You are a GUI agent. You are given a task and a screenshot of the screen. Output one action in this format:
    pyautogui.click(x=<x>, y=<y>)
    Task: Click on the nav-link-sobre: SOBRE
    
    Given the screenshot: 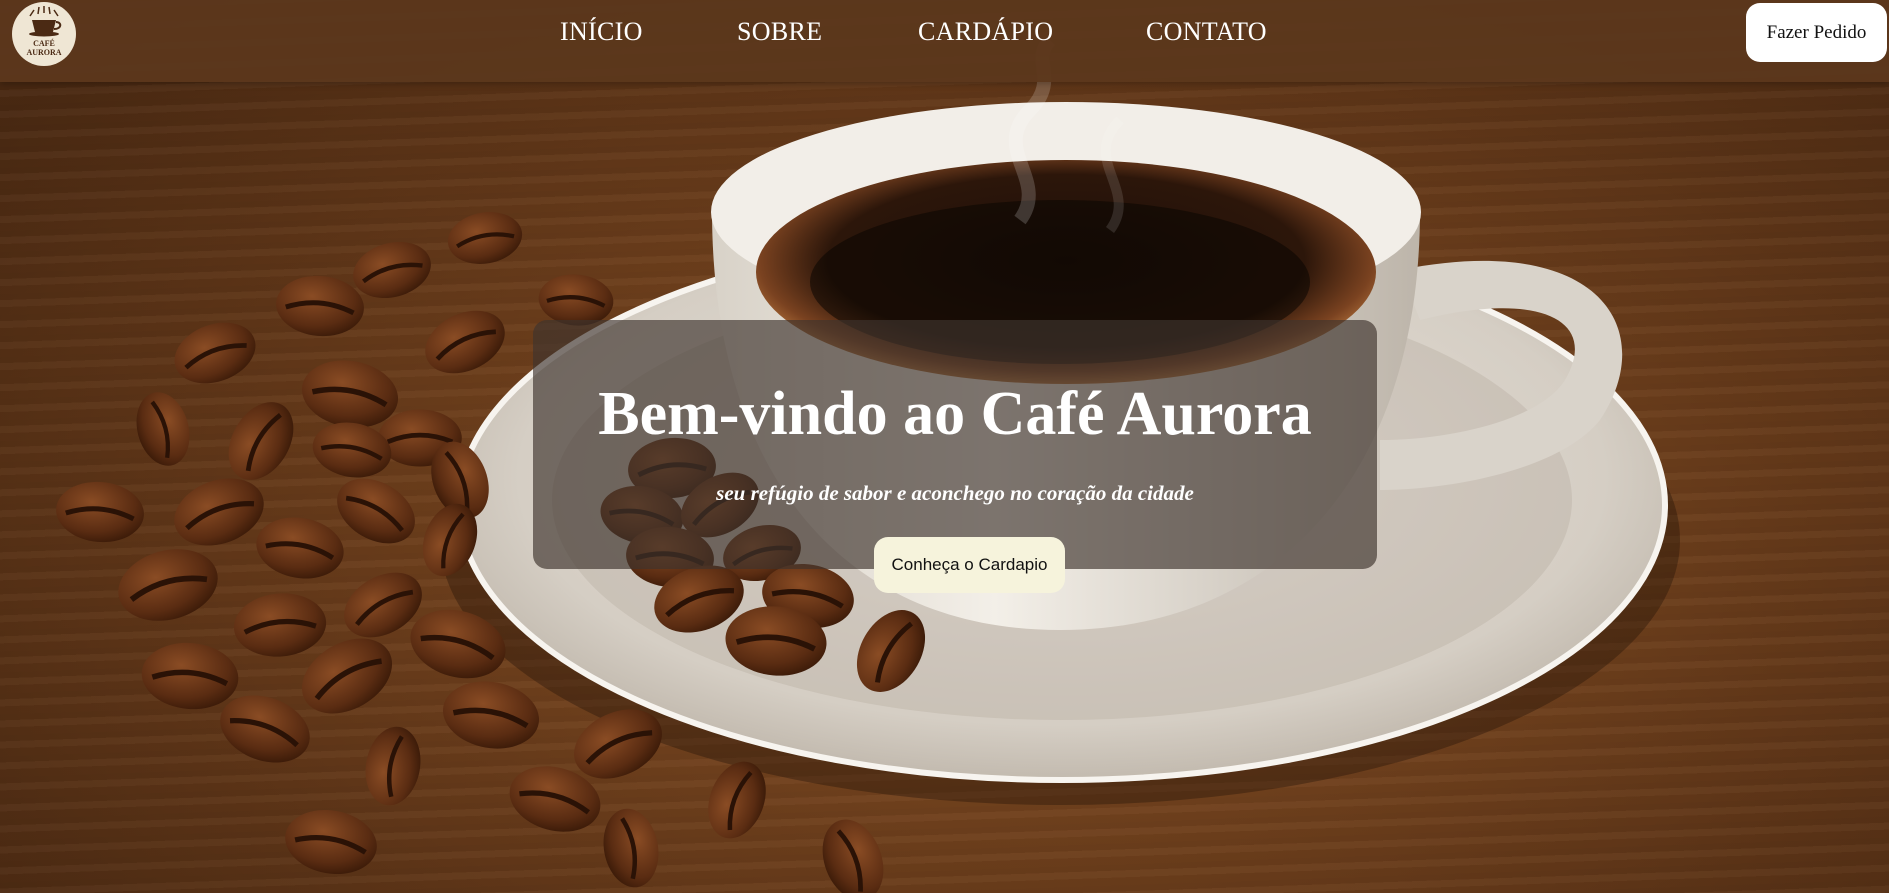 What is the action you would take?
    pyautogui.click(x=779, y=32)
    